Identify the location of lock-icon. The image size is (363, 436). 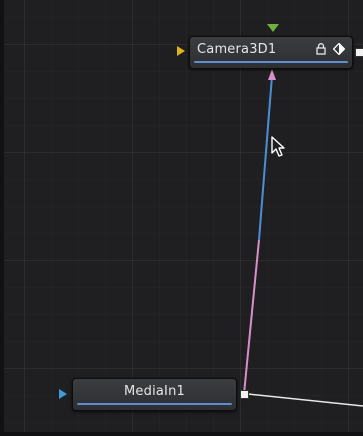
(321, 49).